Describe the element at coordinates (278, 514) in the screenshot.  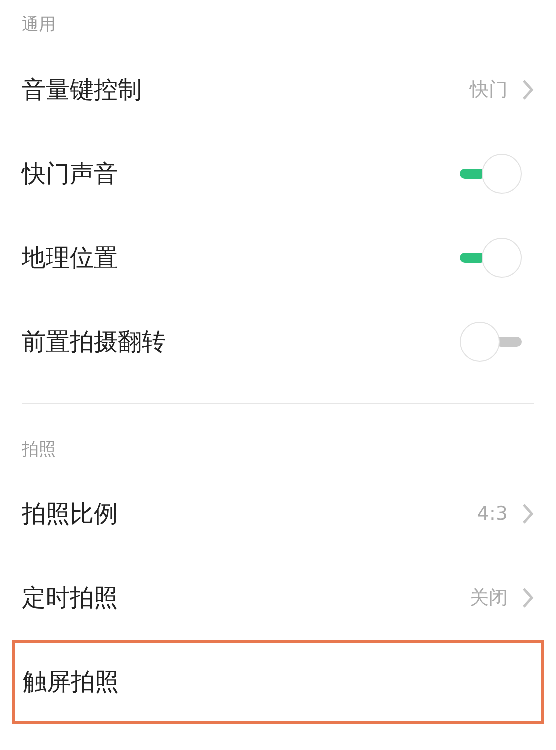
I see `settings-row: 拍照比例 4:3` at that location.